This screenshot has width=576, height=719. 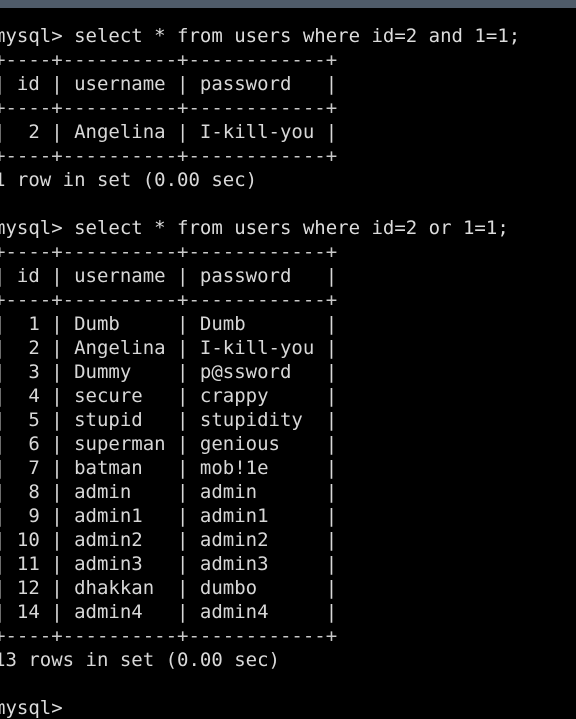 I want to click on terminal-line: | 14 | admin4 | admin4 |, so click(x=169, y=612).